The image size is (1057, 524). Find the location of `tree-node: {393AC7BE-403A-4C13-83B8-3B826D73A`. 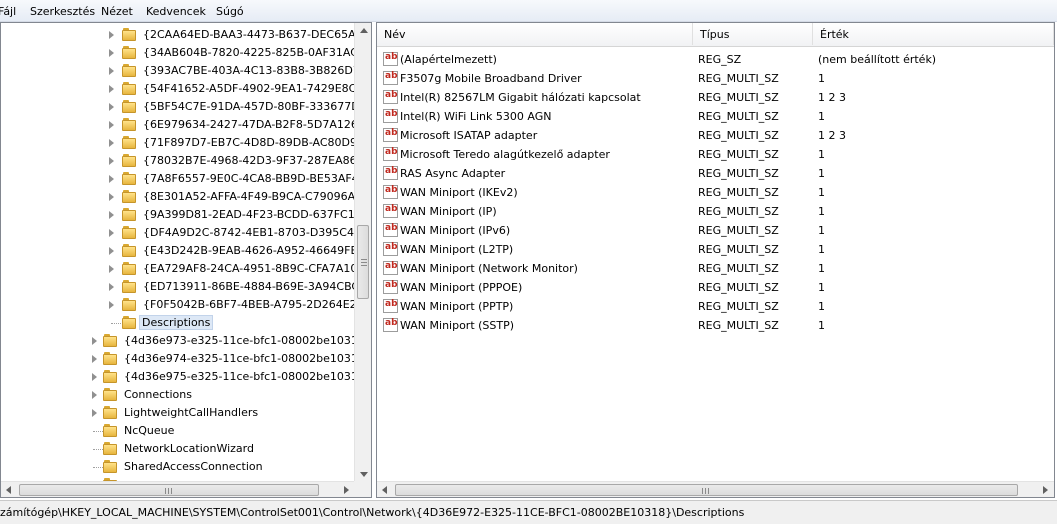

tree-node: {393AC7BE-403A-4C13-83B8-3B826D73A is located at coordinates (186, 71).